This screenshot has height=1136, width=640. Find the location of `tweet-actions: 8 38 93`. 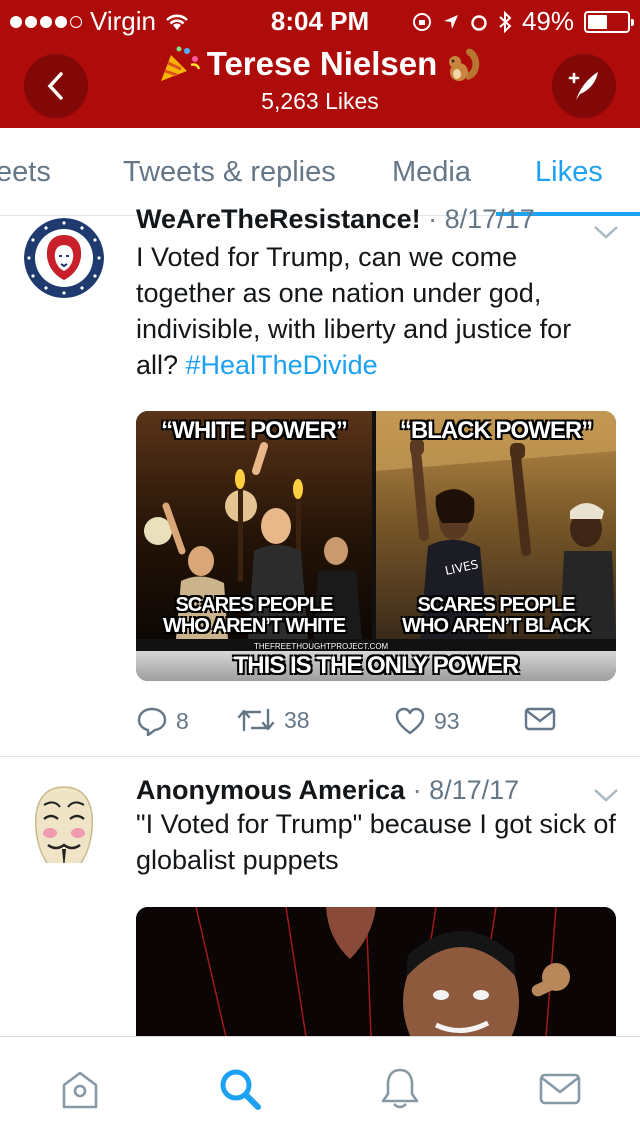

tweet-actions: 8 38 93 is located at coordinates (376, 723).